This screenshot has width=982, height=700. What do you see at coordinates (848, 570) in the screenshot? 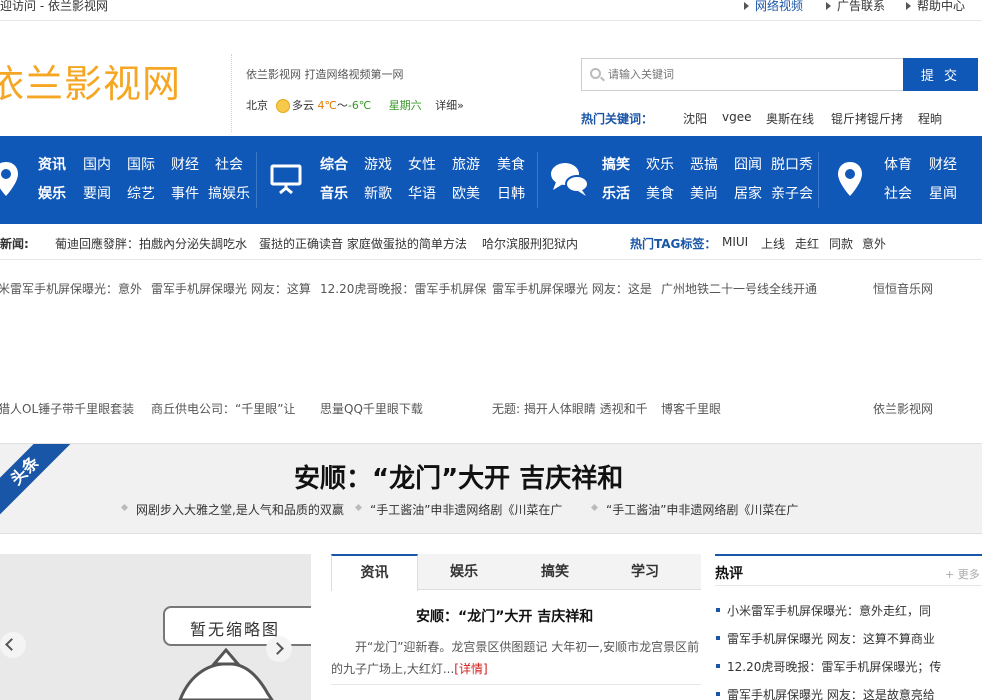
I see `hot-comments-header: 热评 + 更多` at bounding box center [848, 570].